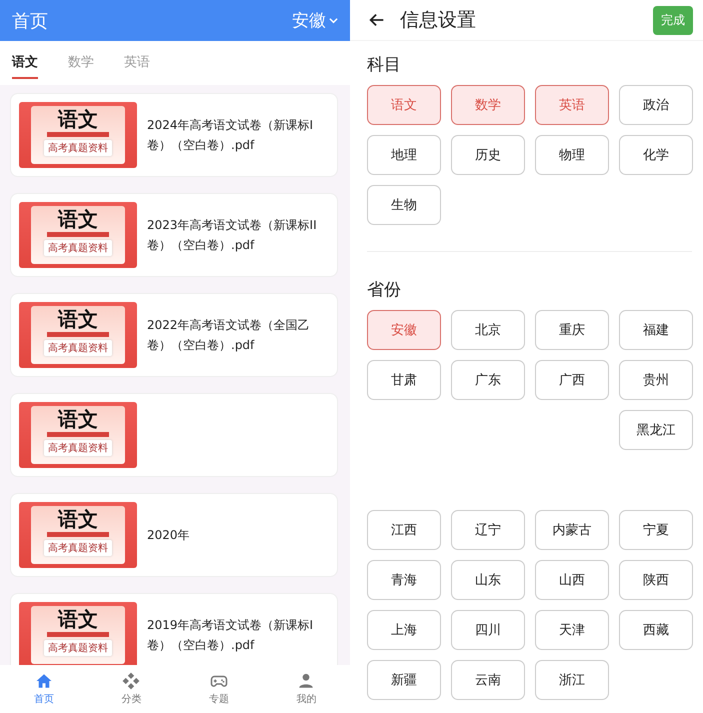 This screenshot has height=713, width=703. What do you see at coordinates (404, 105) in the screenshot?
I see `subject-option: 语文` at bounding box center [404, 105].